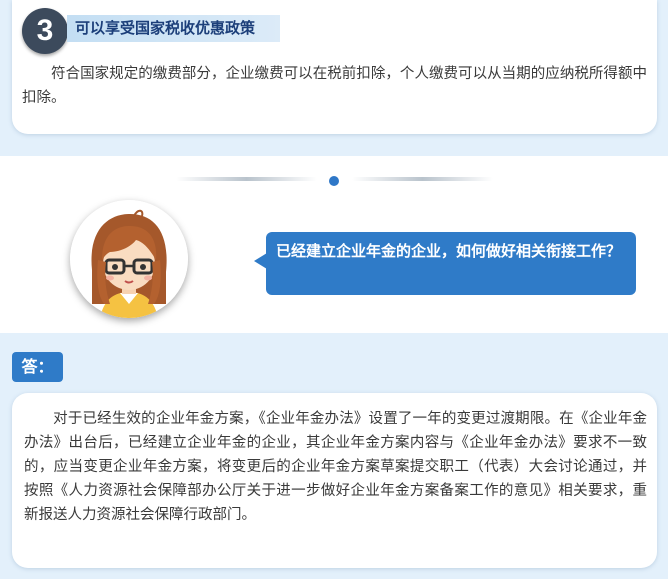  I want to click on divider-dot, so click(334, 181).